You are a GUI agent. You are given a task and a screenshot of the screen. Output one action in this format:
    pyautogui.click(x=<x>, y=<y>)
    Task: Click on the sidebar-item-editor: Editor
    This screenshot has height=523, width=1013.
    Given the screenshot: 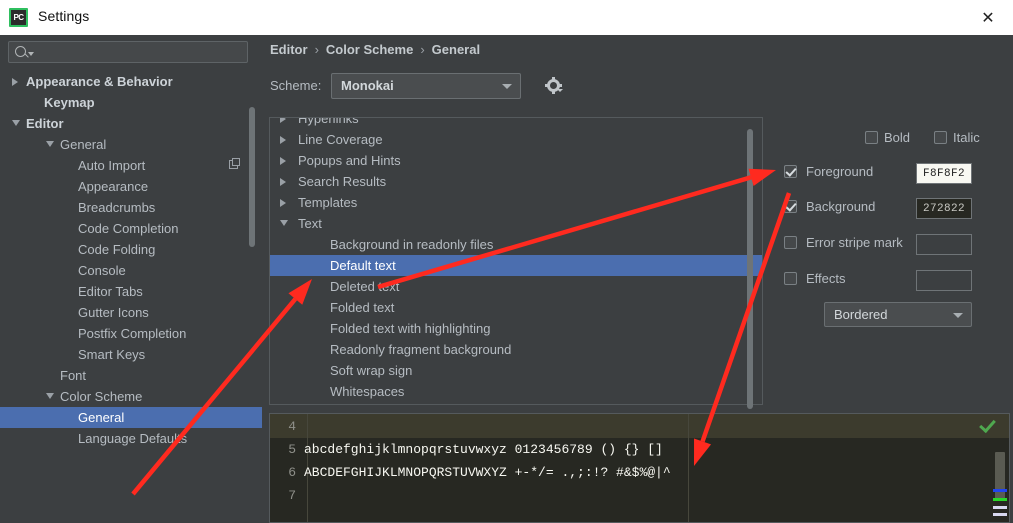 What is the action you would take?
    pyautogui.click(x=131, y=123)
    